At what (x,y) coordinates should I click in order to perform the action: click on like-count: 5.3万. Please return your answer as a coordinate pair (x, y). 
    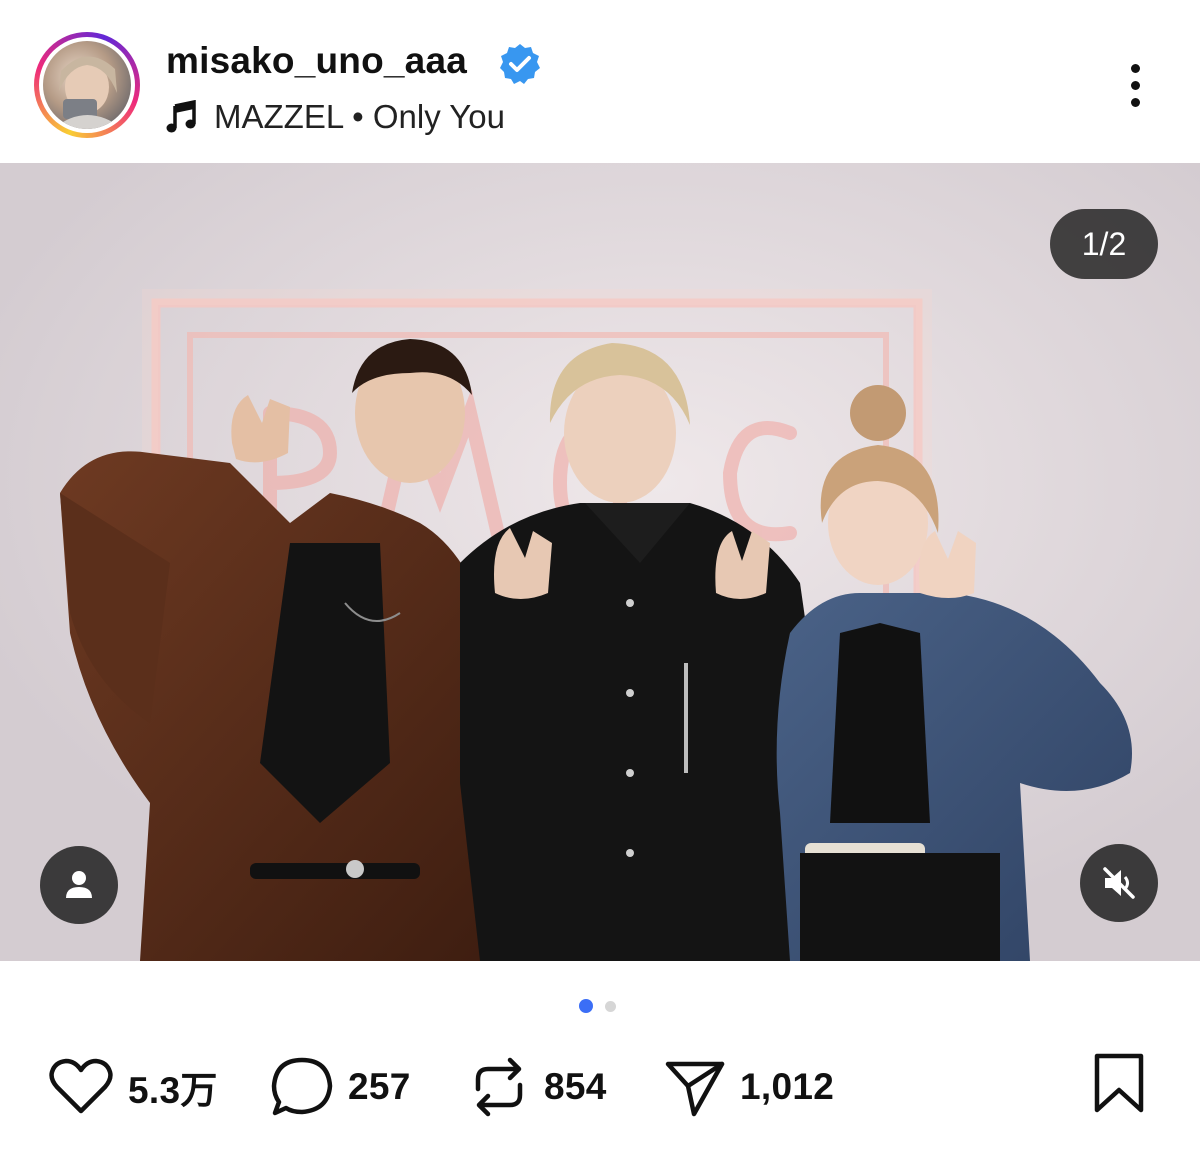
    Looking at the image, I should click on (173, 1087).